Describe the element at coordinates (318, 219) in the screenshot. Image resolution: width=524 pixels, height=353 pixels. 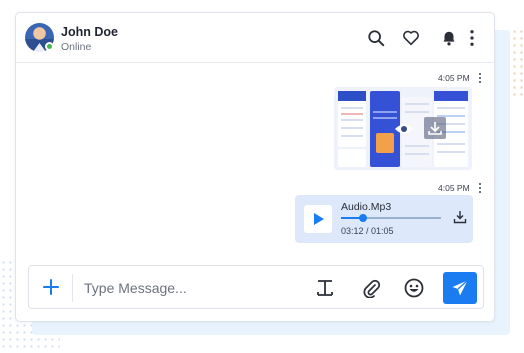
I see `play-button` at that location.